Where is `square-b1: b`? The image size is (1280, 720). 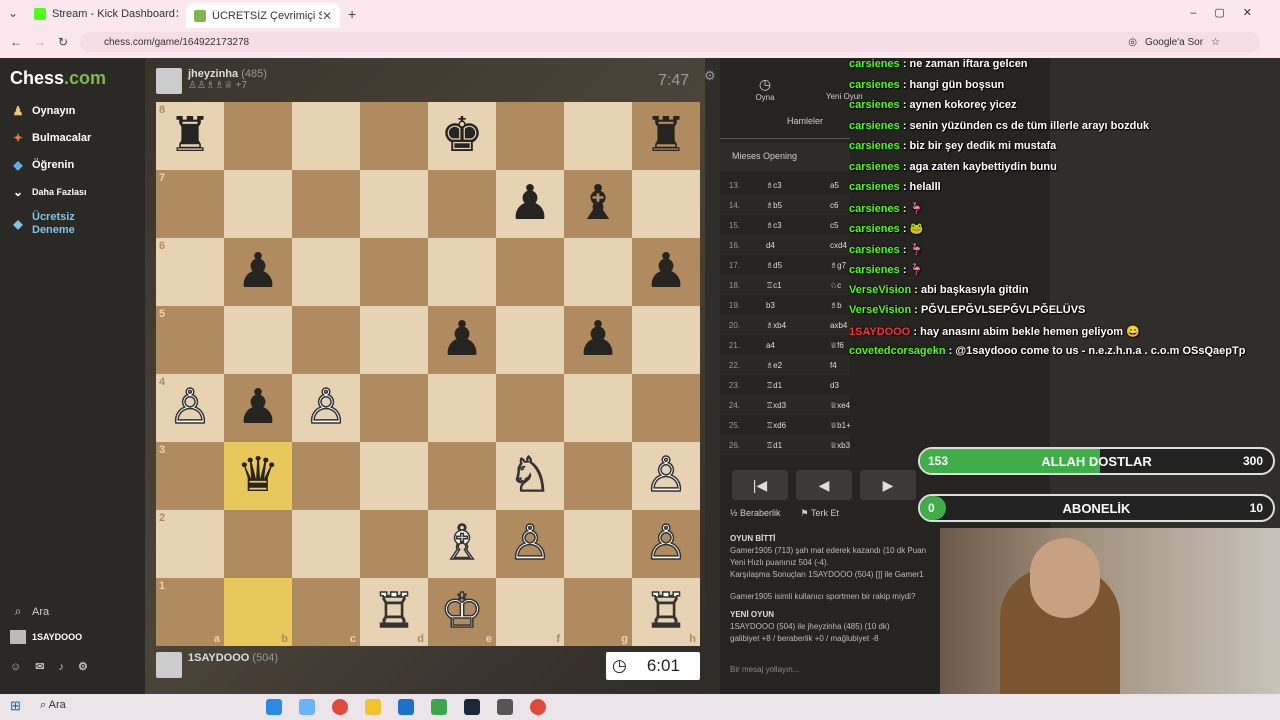 square-b1: b is located at coordinates (258, 612).